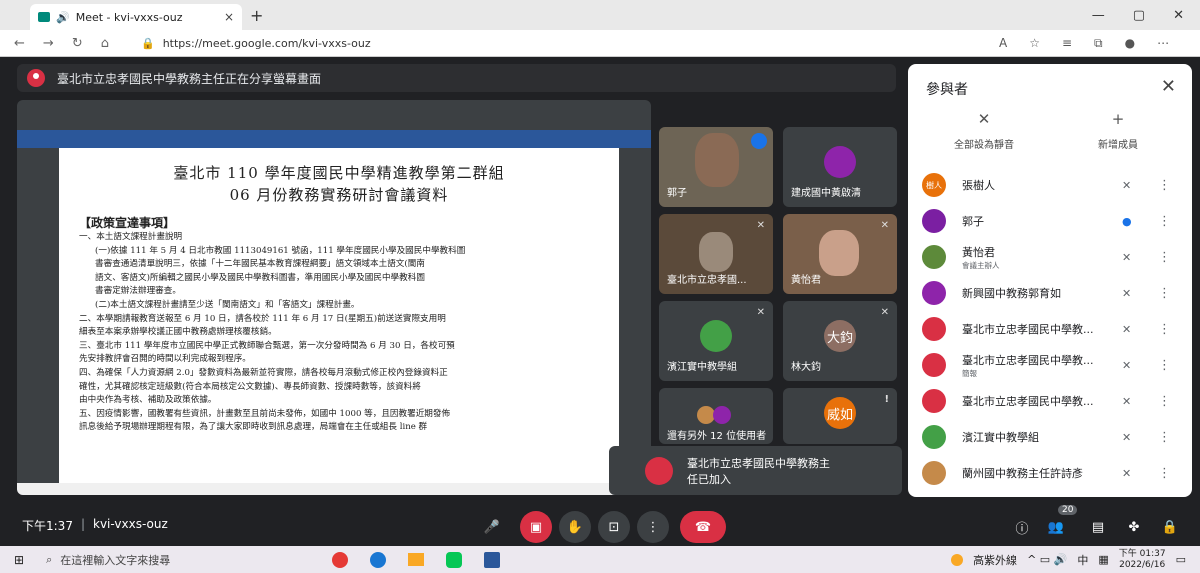  I want to click on participant-row: 黃怡君 會議主辦人 ✕ ⋮, so click(1050, 257).